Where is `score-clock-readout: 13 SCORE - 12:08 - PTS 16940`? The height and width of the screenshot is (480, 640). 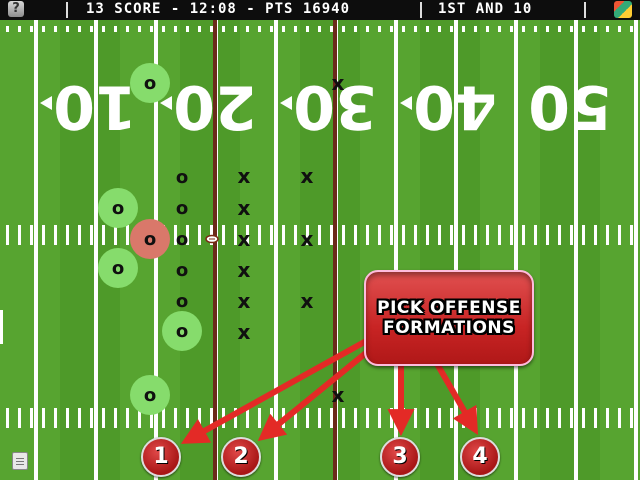
score-clock-readout: 13 SCORE - 12:08 - PTS 16940 is located at coordinates (218, 9).